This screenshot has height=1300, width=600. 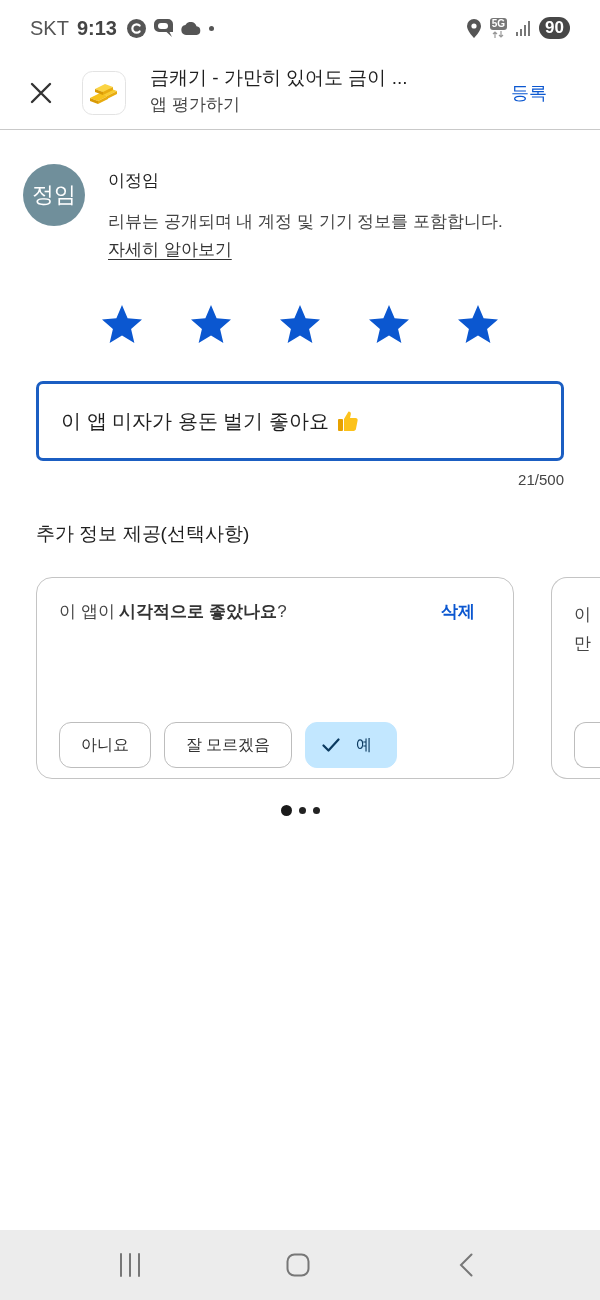 What do you see at coordinates (529, 92) in the screenshot?
I see `submit-button: 등록` at bounding box center [529, 92].